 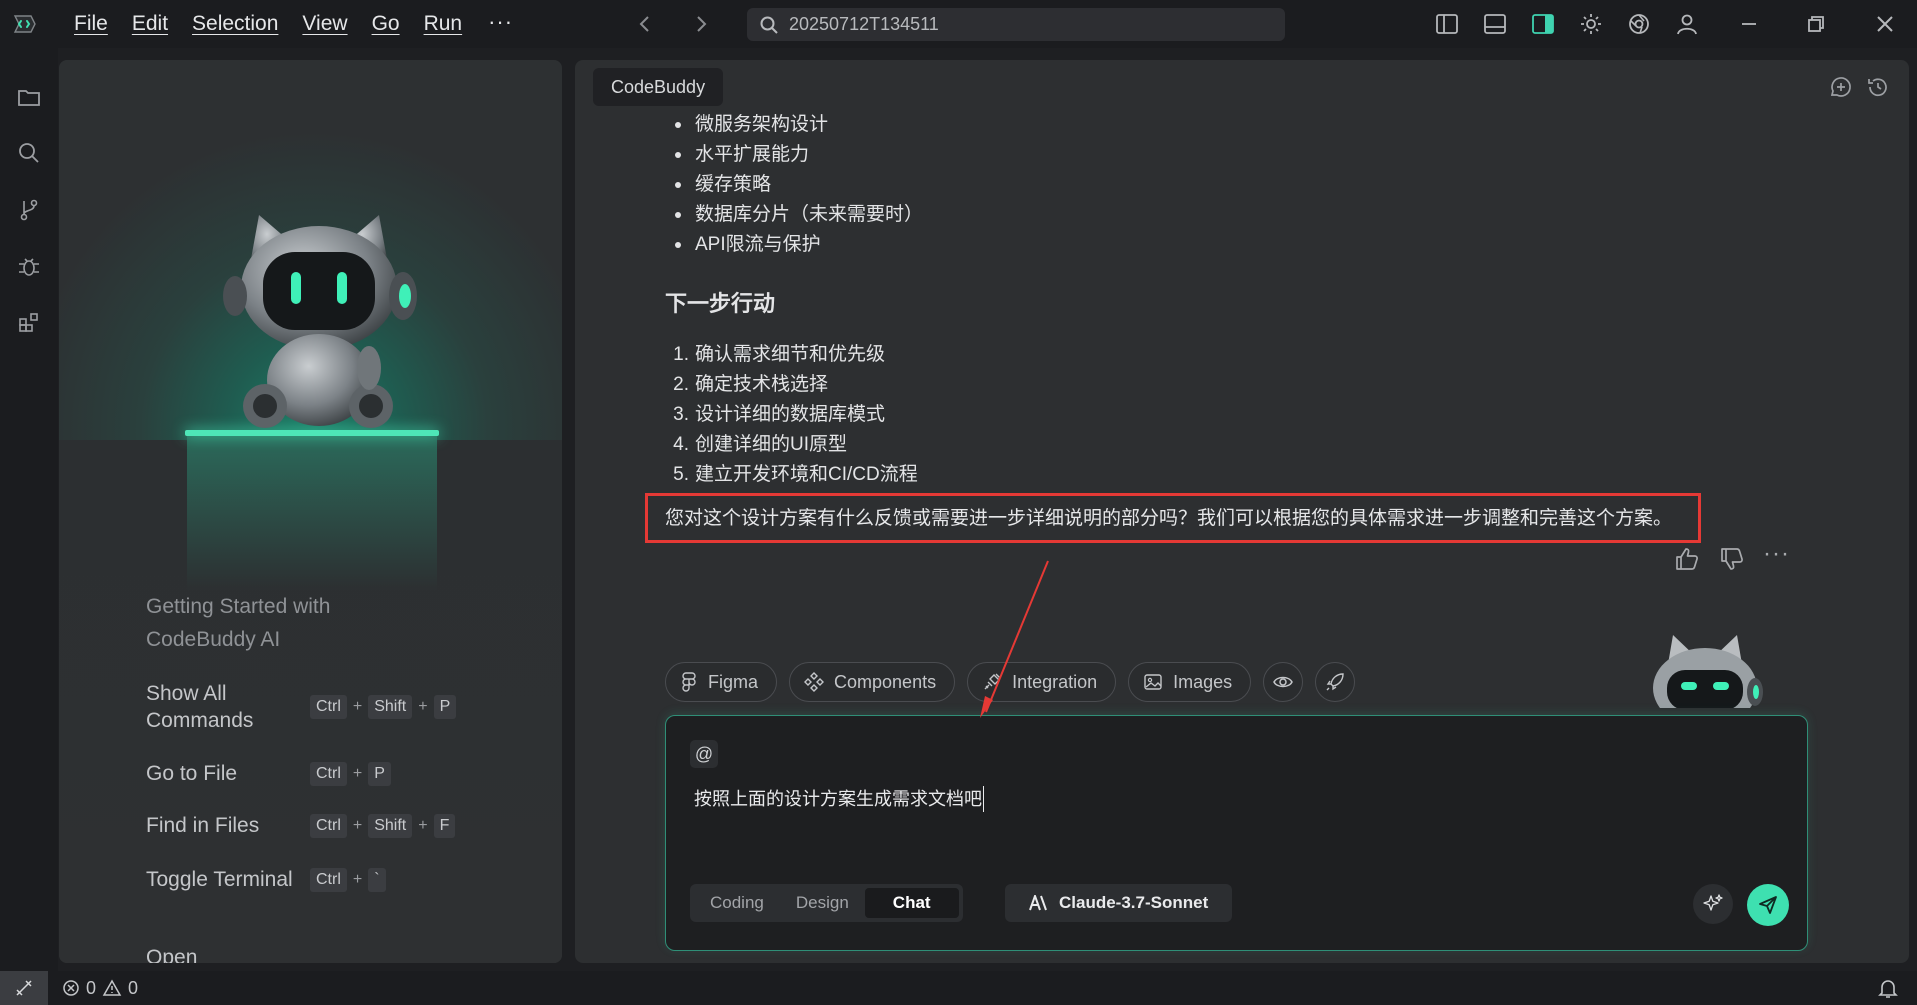 I want to click on shortcut-keys: Ctrl + P, so click(x=350, y=773).